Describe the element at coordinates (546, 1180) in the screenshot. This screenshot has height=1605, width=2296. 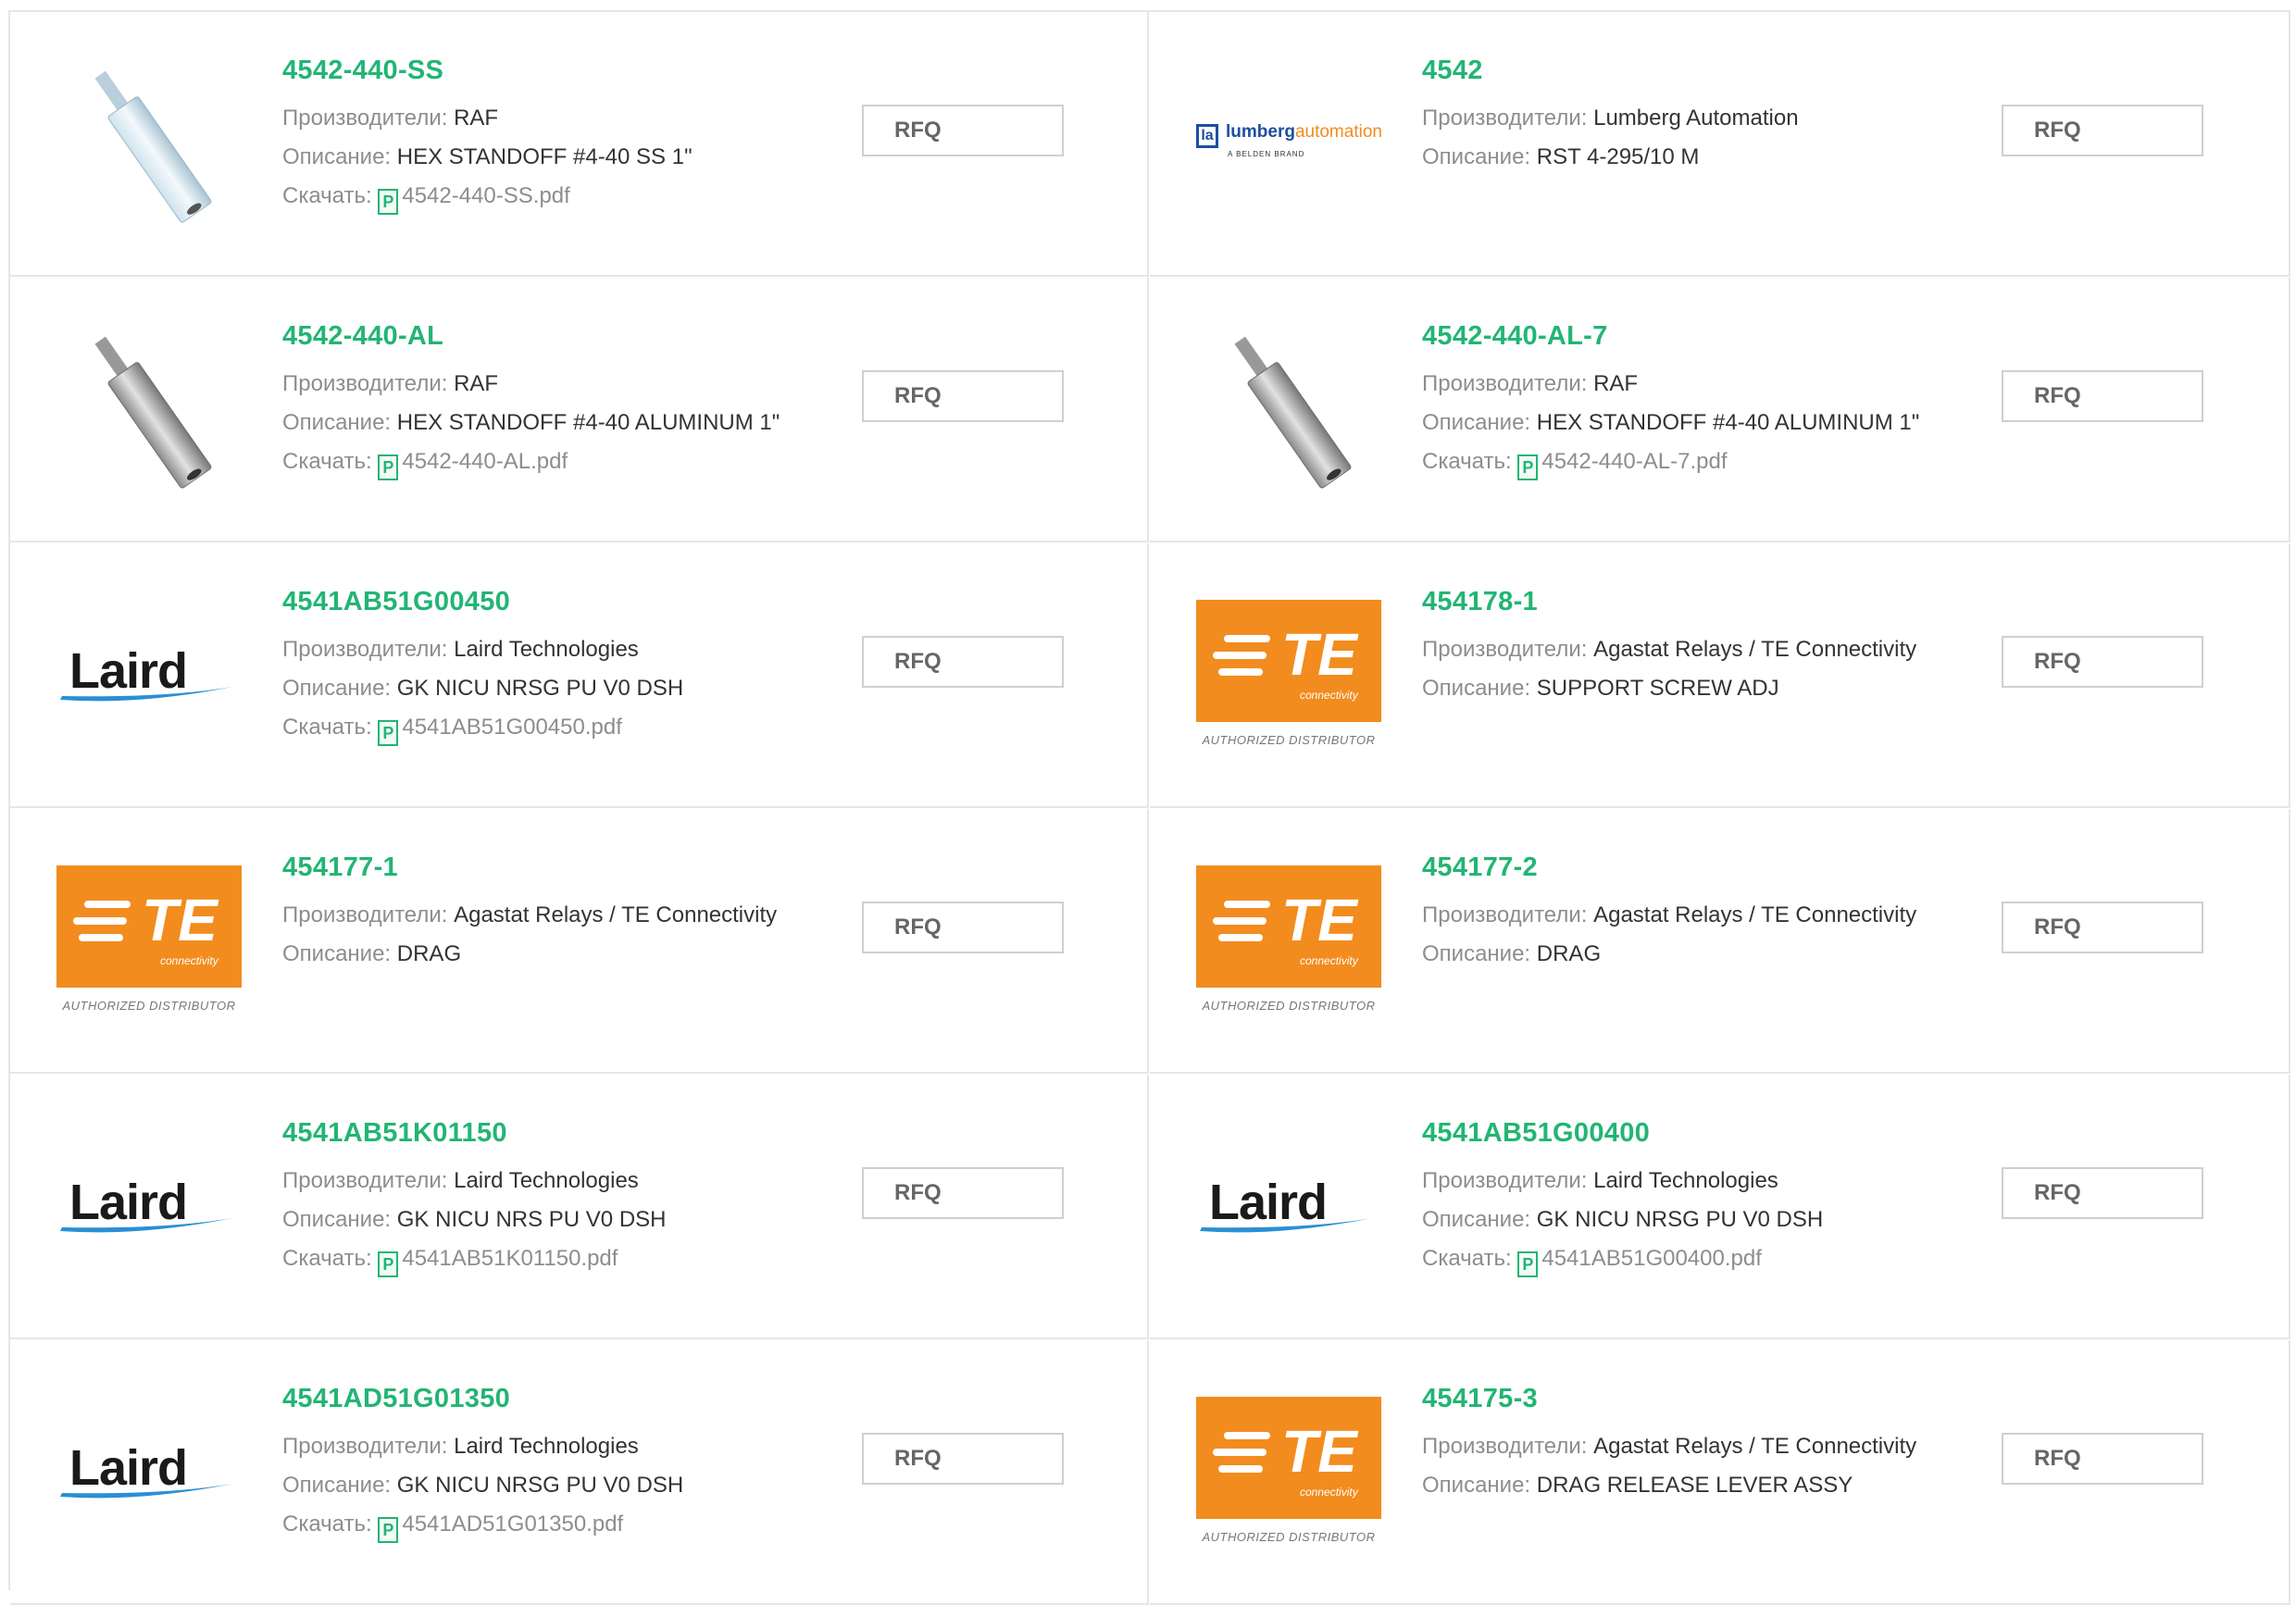
I see `manufacturer-value: Laird Technologies` at that location.